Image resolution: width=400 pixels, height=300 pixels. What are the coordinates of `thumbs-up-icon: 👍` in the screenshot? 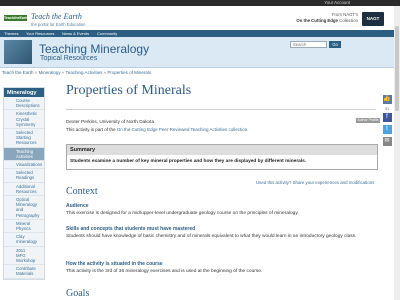 It's located at (387, 99).